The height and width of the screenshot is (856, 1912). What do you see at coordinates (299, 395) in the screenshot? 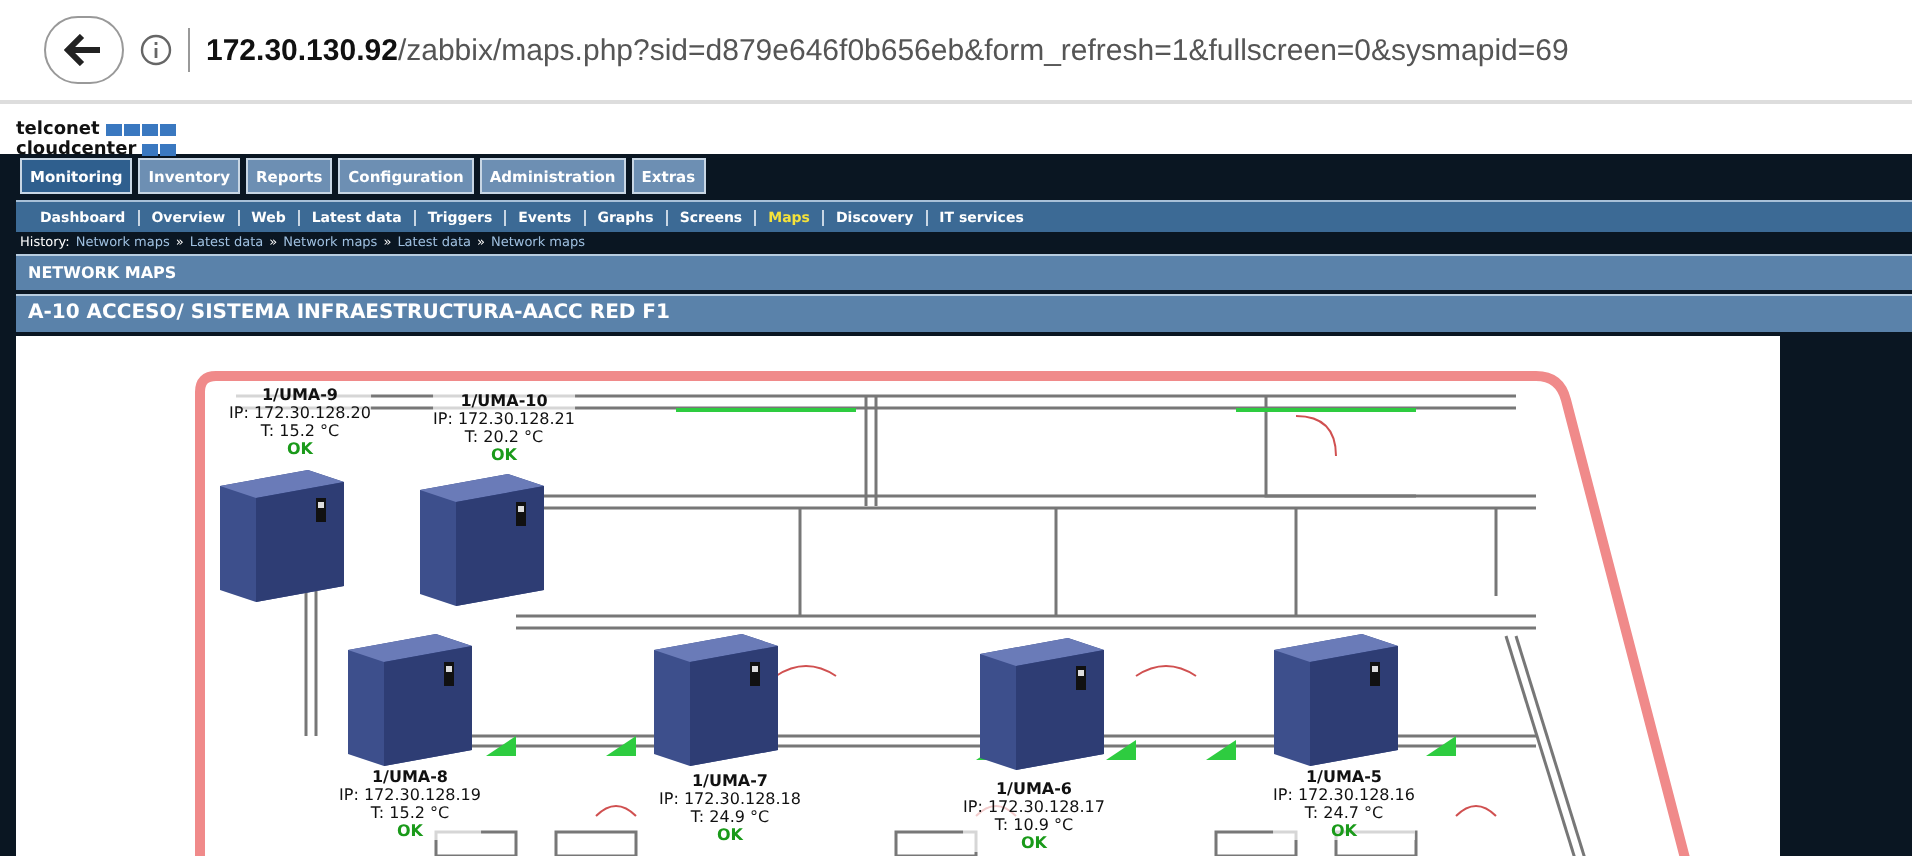
I see `node-name: 1/UMA-9` at bounding box center [299, 395].